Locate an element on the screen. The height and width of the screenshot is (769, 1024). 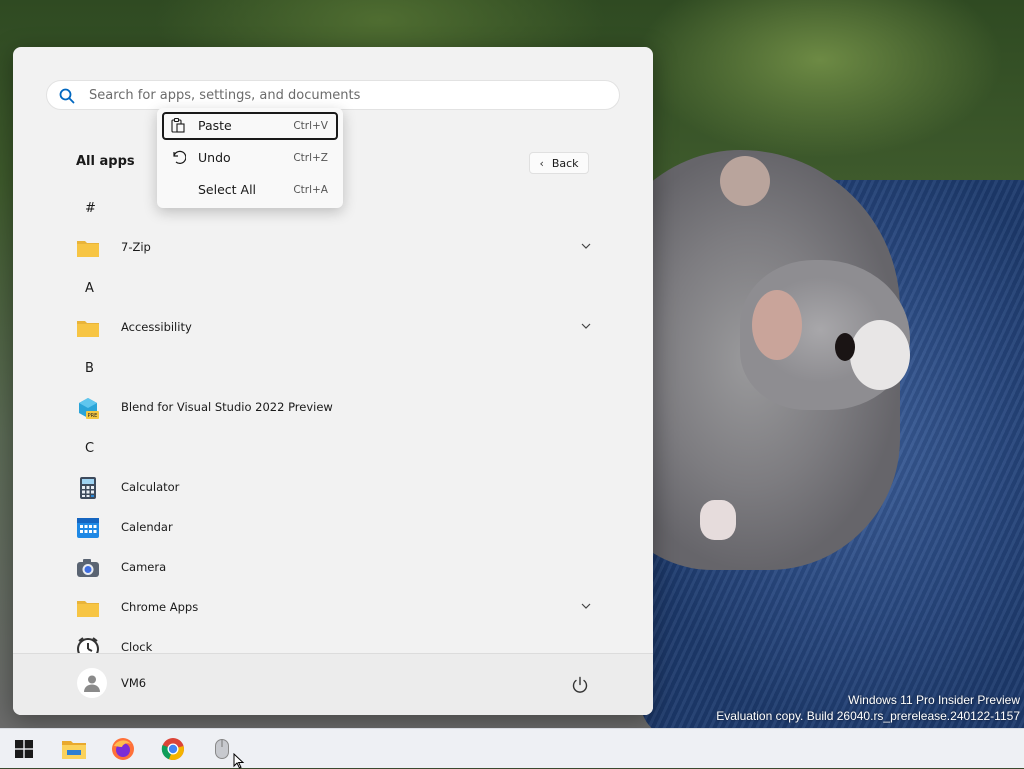
app-label: Blend for Visual Studio 2022 Preview is located at coordinates (227, 407).